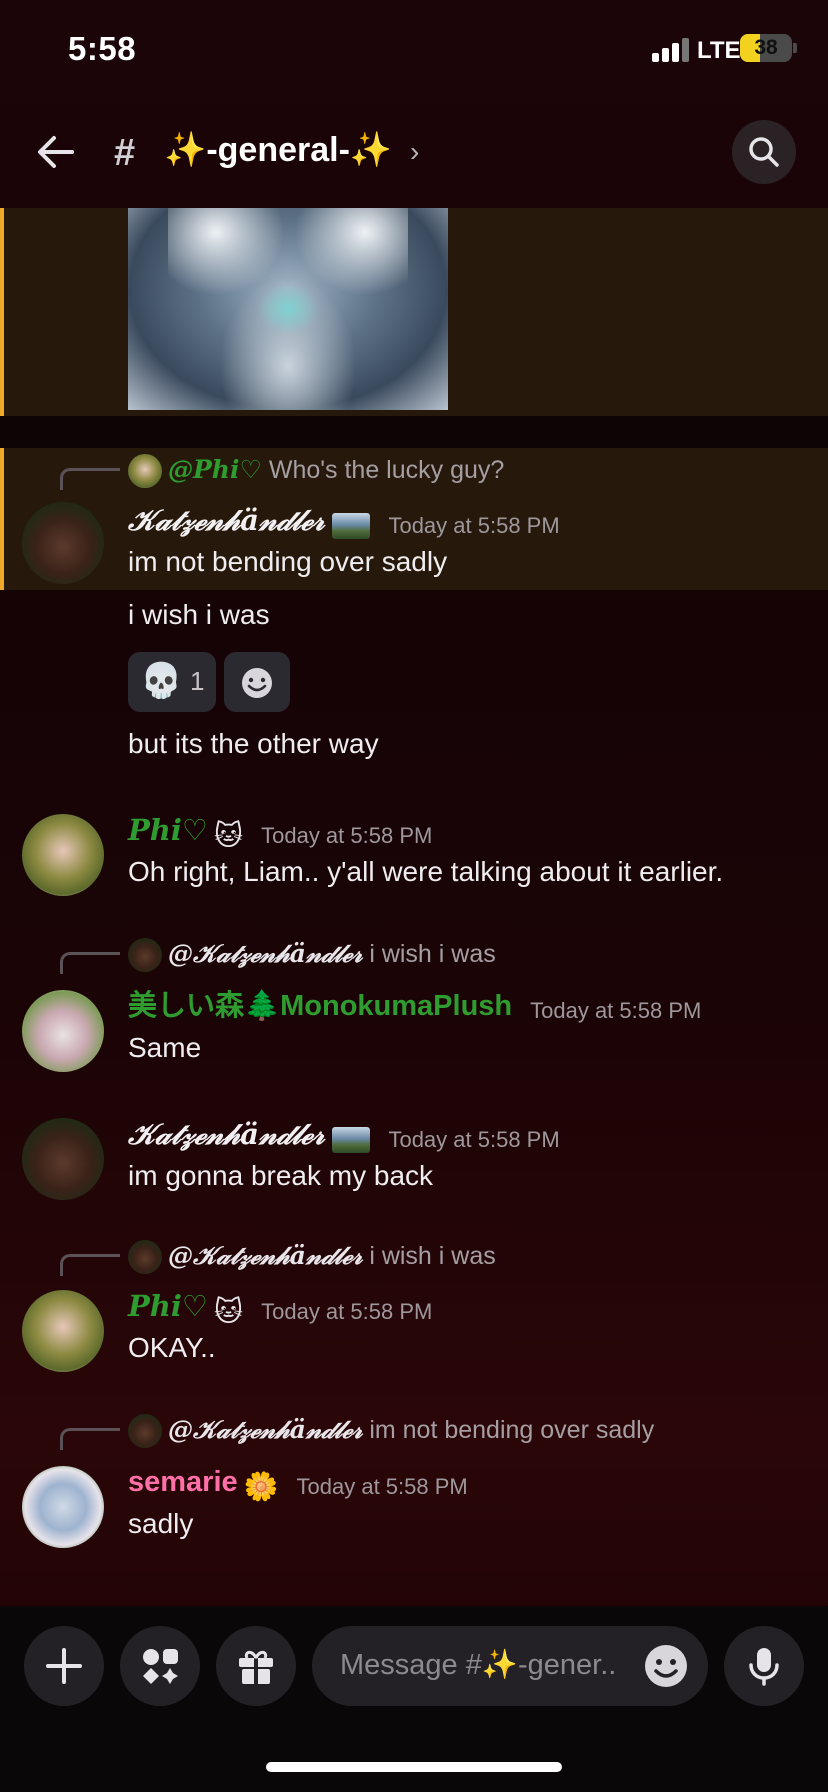  I want to click on message-header: semarie 🌼 Today at 5:58 PM, so click(298, 1482).